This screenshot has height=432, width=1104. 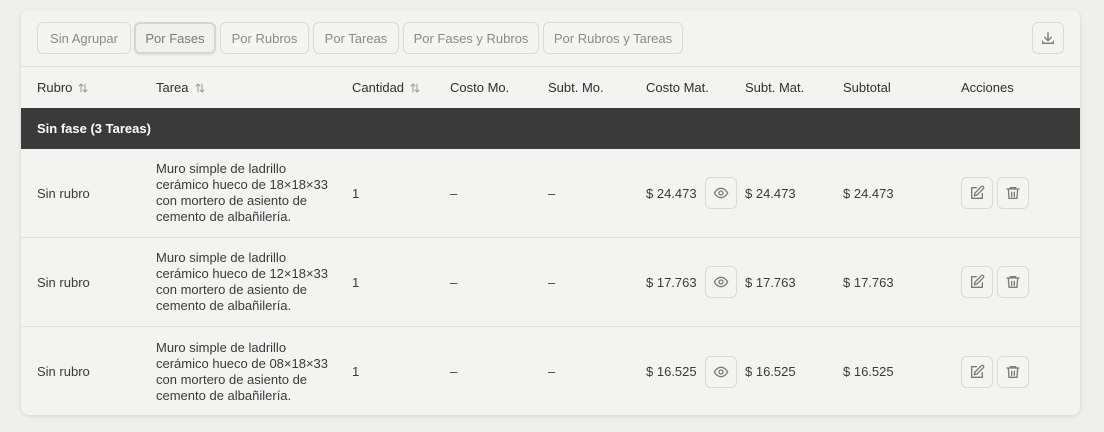 What do you see at coordinates (55, 87) in the screenshot?
I see `header-rubro-label: Rubro` at bounding box center [55, 87].